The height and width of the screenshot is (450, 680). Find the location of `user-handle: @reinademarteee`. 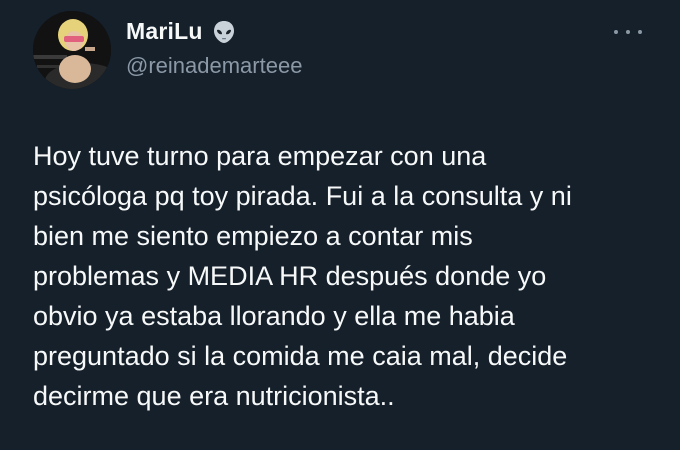

user-handle: @reinademarteee is located at coordinates (214, 66).